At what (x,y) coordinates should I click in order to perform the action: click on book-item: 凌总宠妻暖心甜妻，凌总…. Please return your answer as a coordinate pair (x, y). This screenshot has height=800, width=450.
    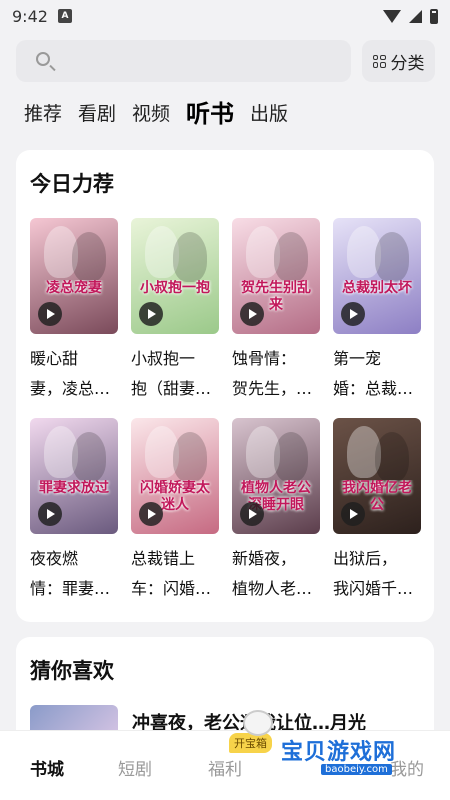
    Looking at the image, I should click on (74, 311).